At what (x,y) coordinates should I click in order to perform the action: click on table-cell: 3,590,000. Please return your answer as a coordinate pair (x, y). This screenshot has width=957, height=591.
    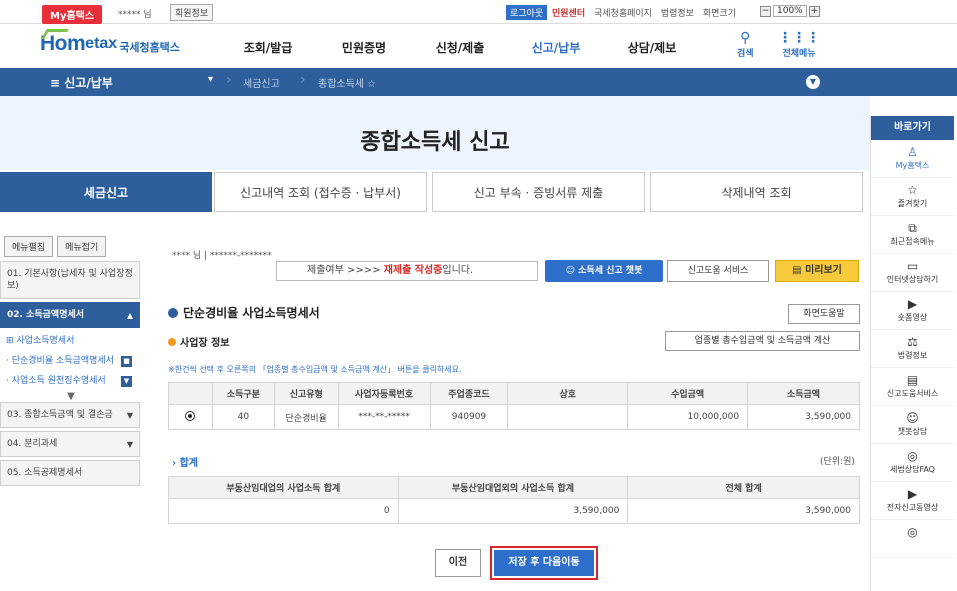
    Looking at the image, I should click on (803, 417).